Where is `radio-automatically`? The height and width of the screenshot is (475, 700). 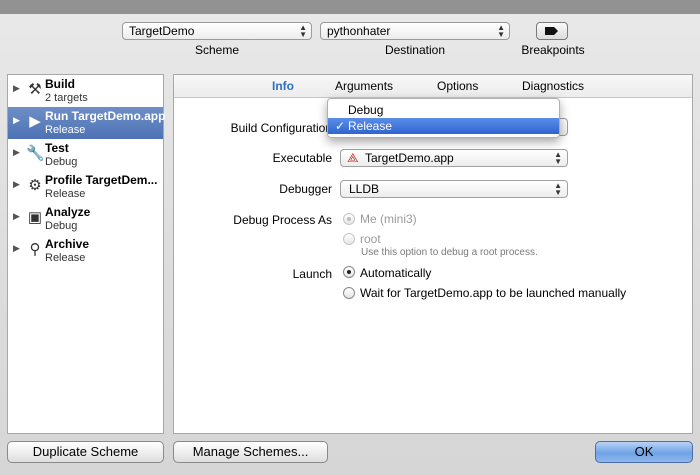
radio-automatically is located at coordinates (349, 272).